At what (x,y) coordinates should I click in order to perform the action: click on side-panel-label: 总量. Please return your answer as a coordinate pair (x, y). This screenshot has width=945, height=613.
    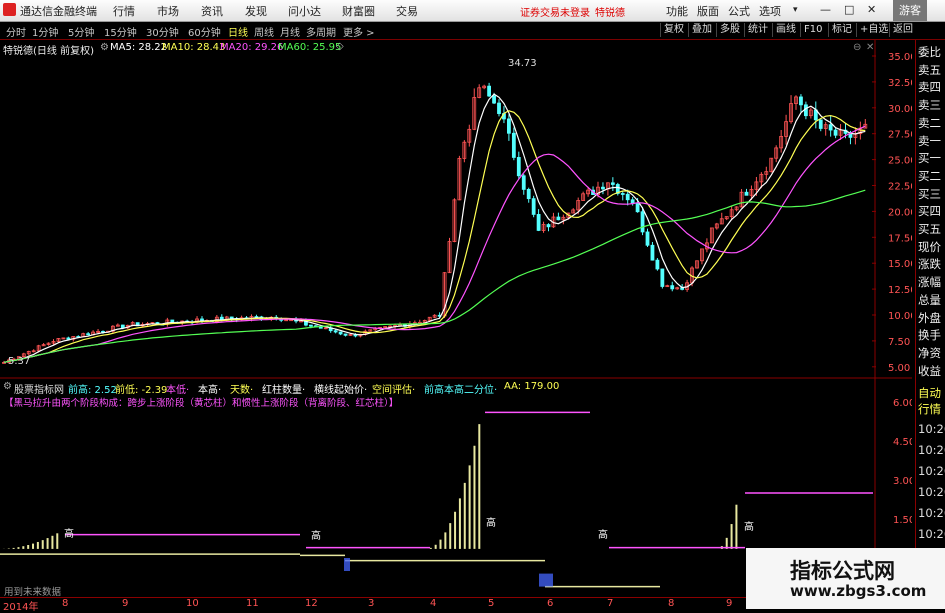
    Looking at the image, I should click on (929, 299).